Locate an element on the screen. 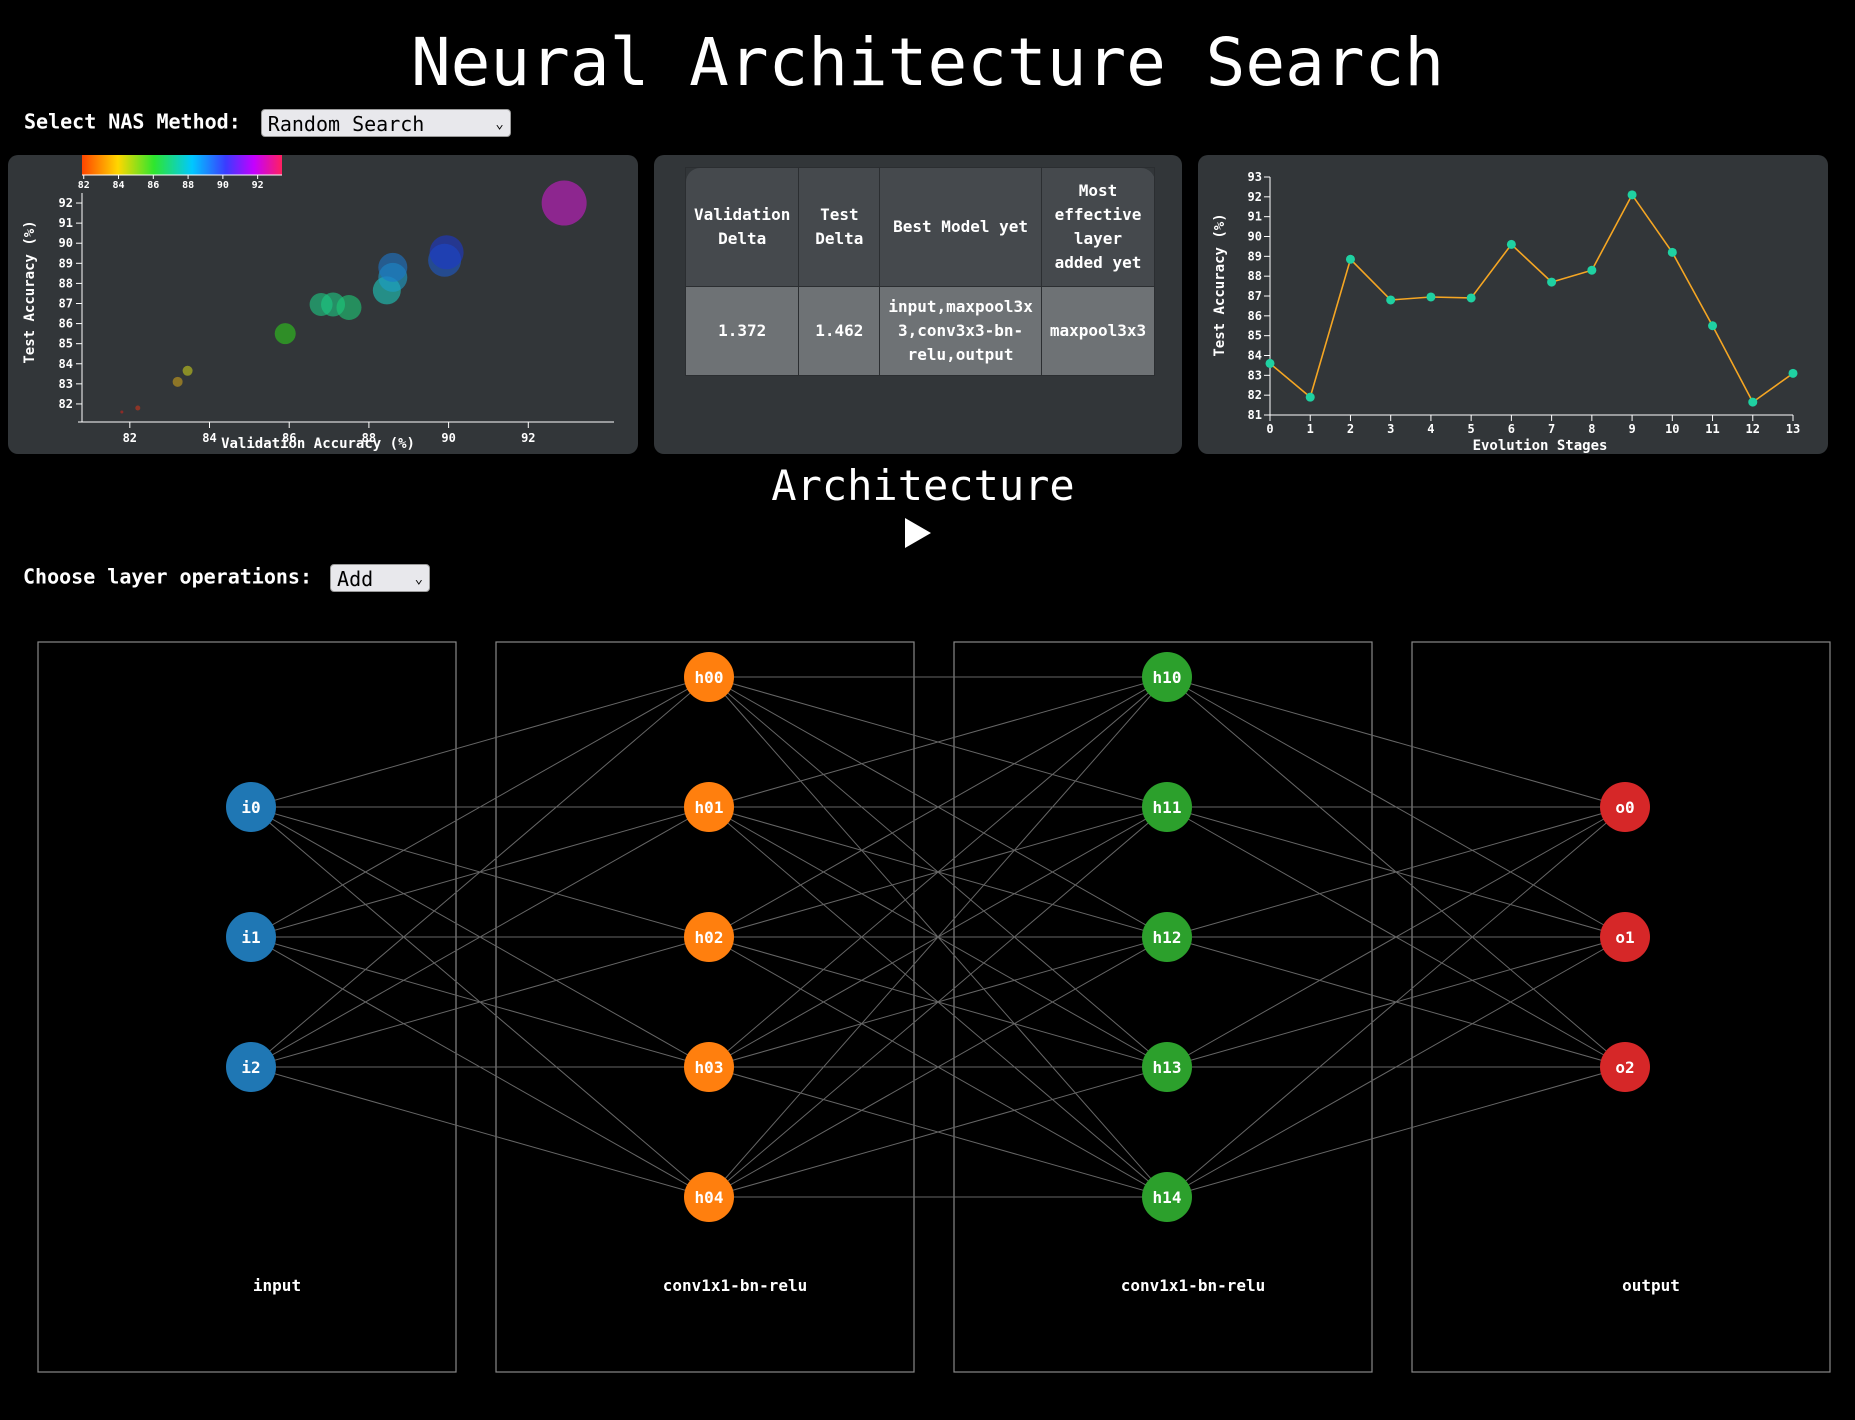 This screenshot has height=1420, width=1855. node-label: i1 is located at coordinates (250, 937).